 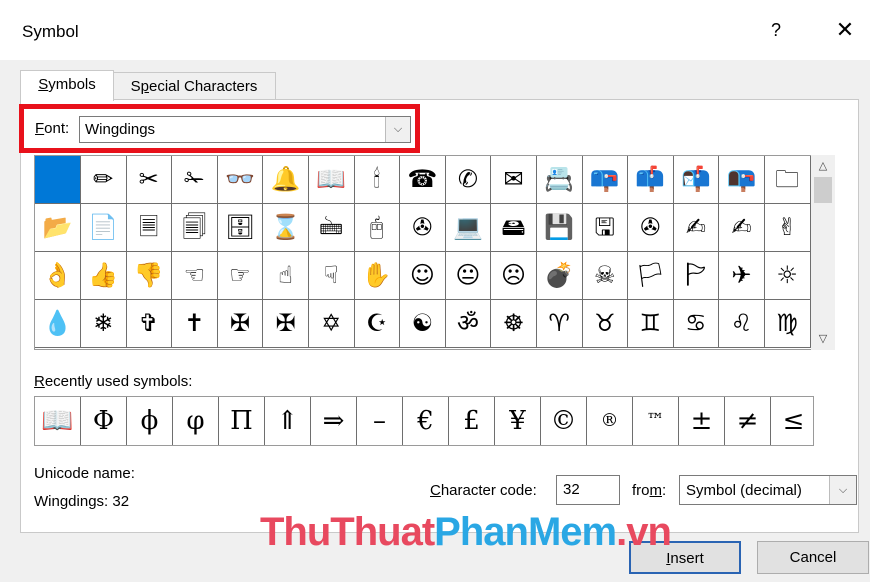 What do you see at coordinates (240, 180) in the screenshot?
I see `symbol-cell: 👓` at bounding box center [240, 180].